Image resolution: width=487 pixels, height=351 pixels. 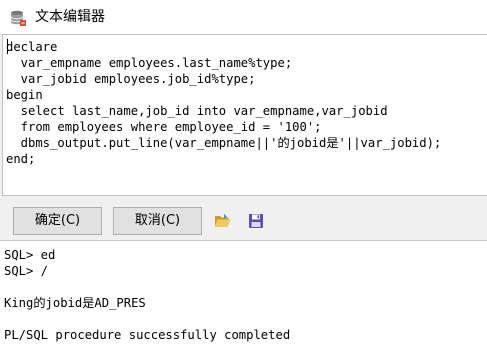 I want to click on text-caret, so click(x=7, y=46).